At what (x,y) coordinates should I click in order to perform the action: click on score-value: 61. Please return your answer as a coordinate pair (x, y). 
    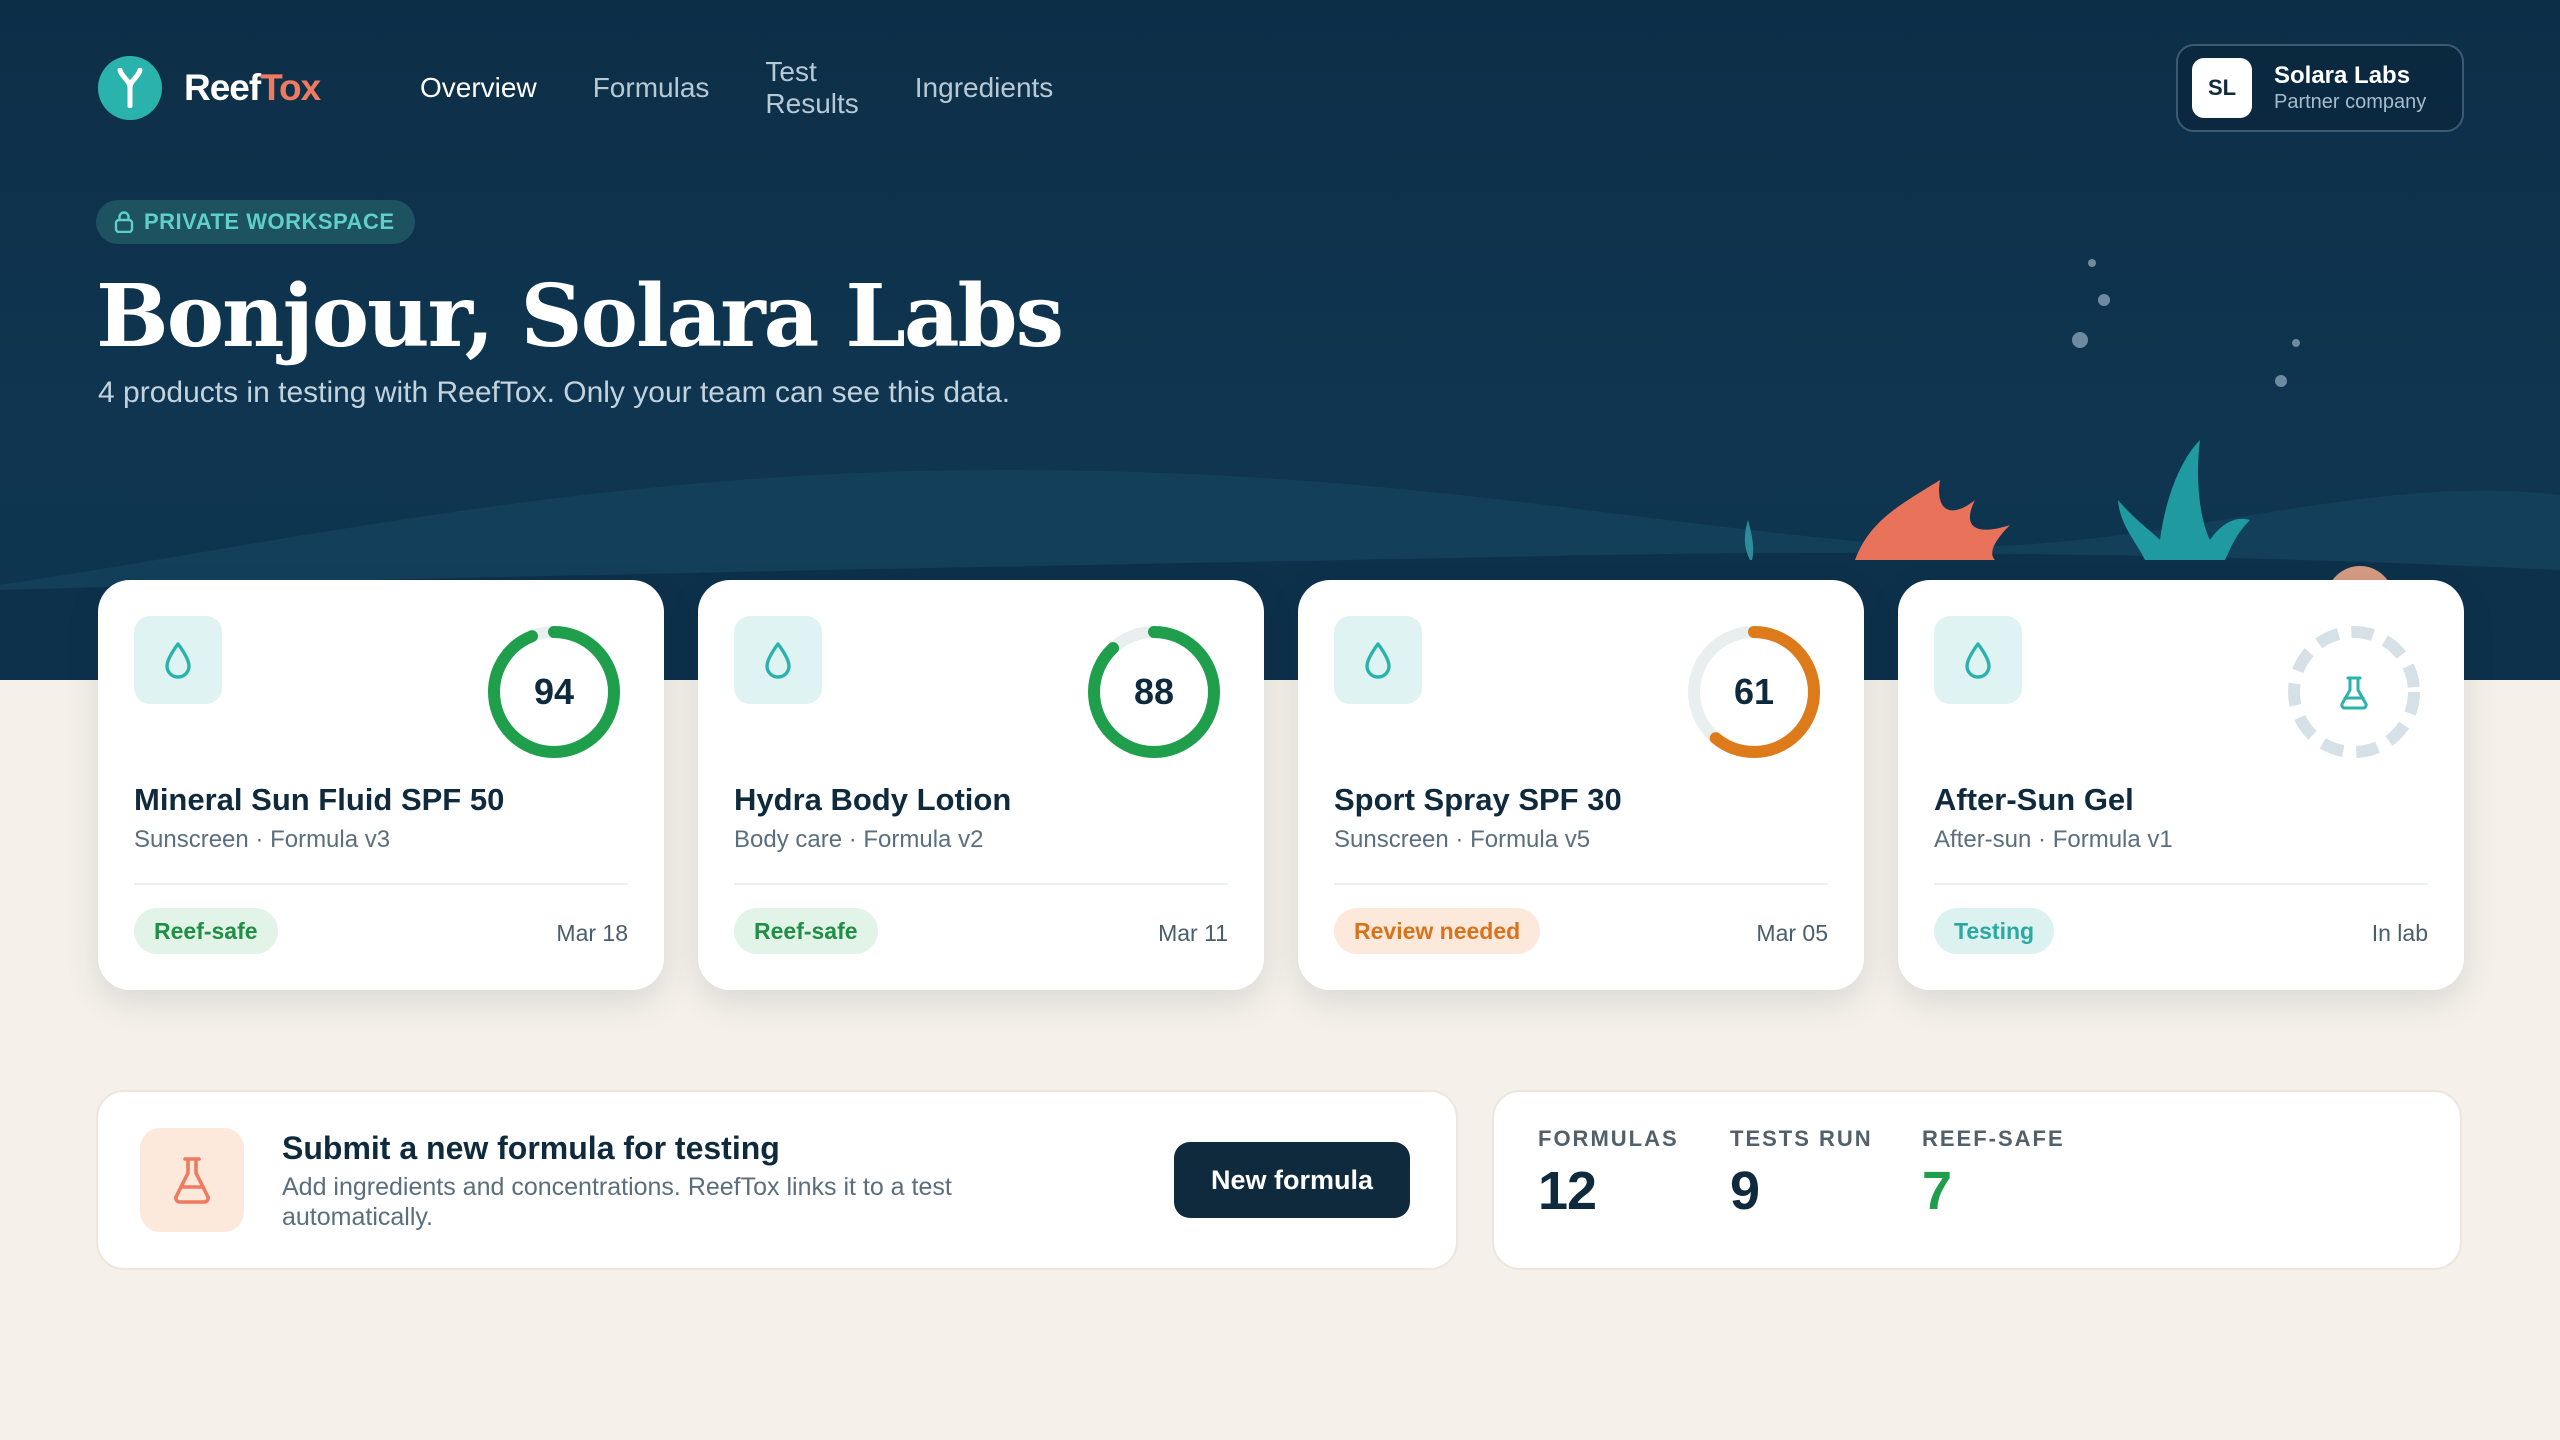
    Looking at the image, I should click on (1754, 691).